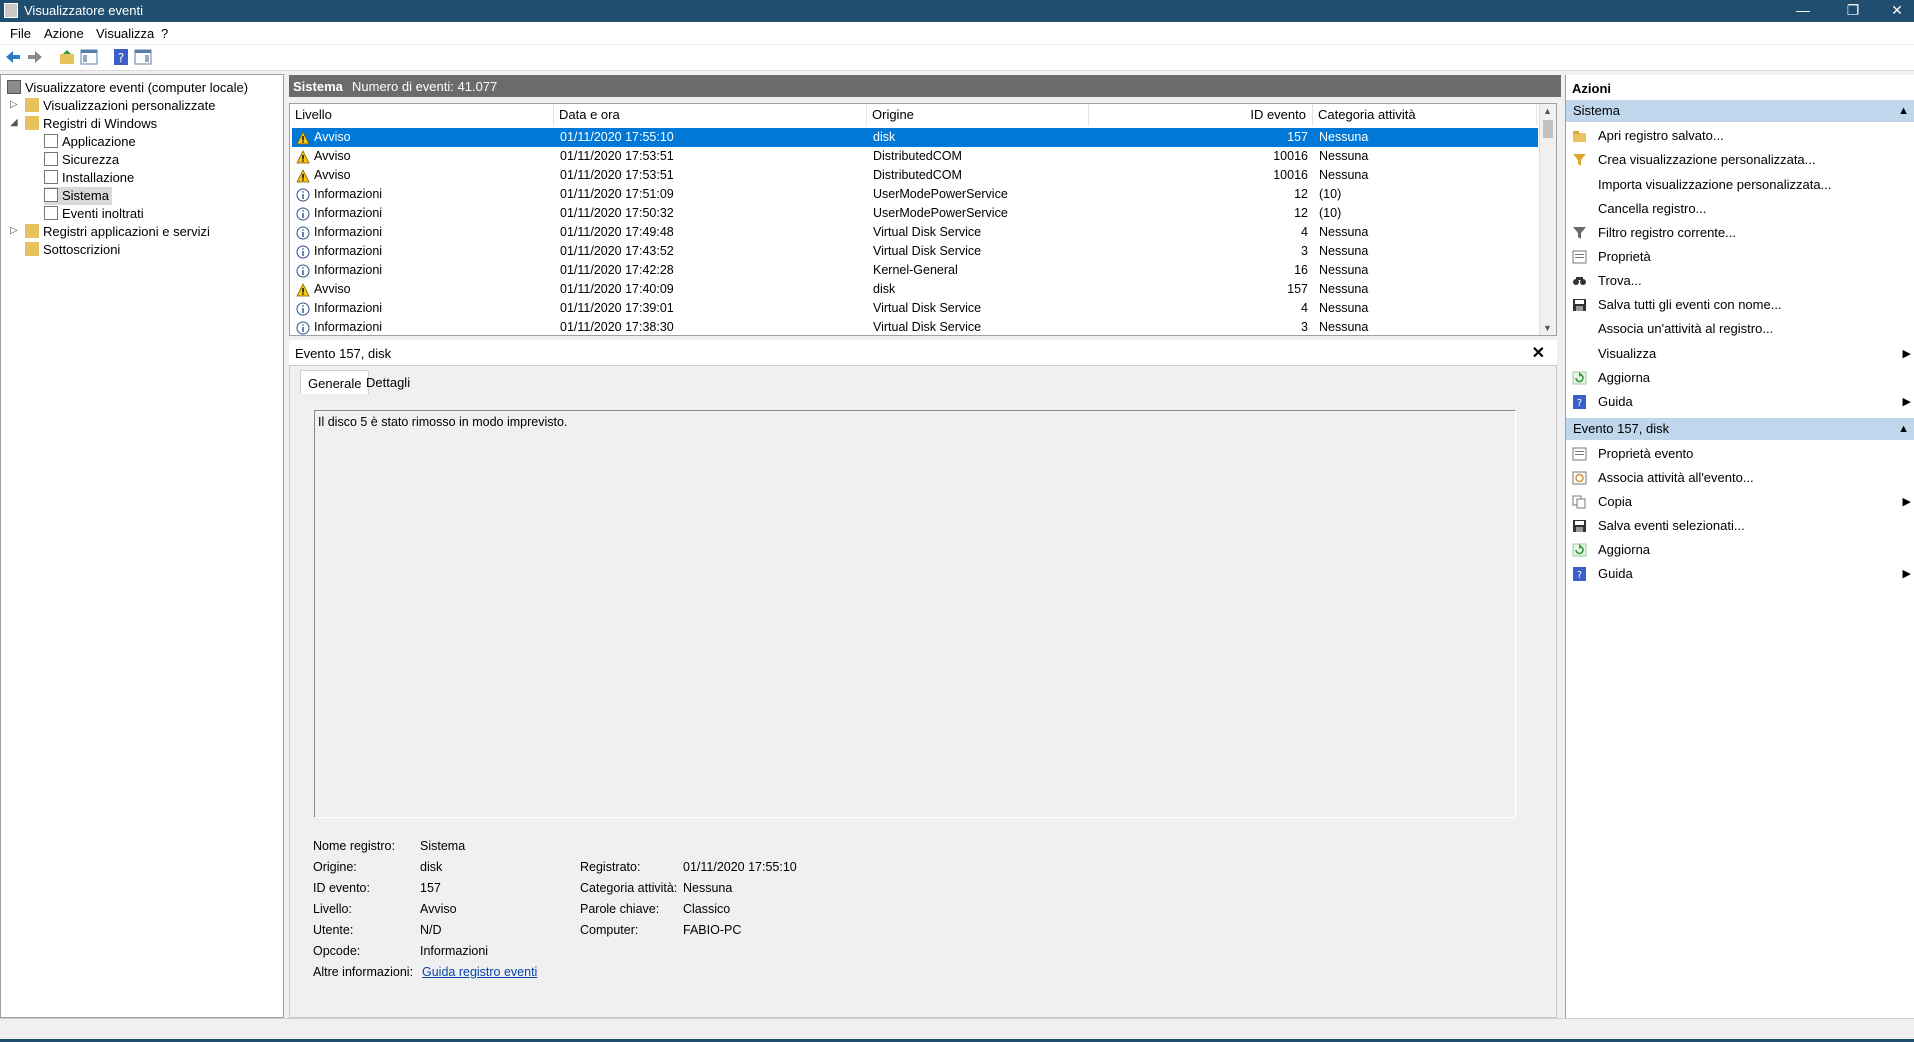  I want to click on find-icon, so click(1579, 281).